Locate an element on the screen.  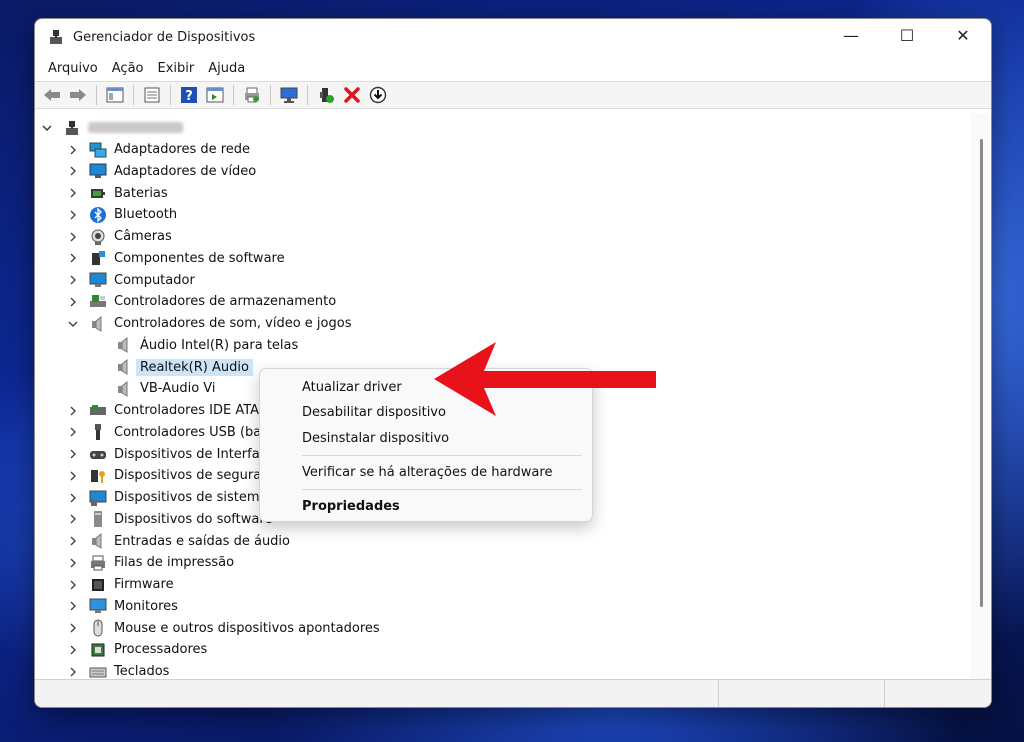
tree-item-componentes-de-software: Componentes de software is located at coordinates (176, 258).